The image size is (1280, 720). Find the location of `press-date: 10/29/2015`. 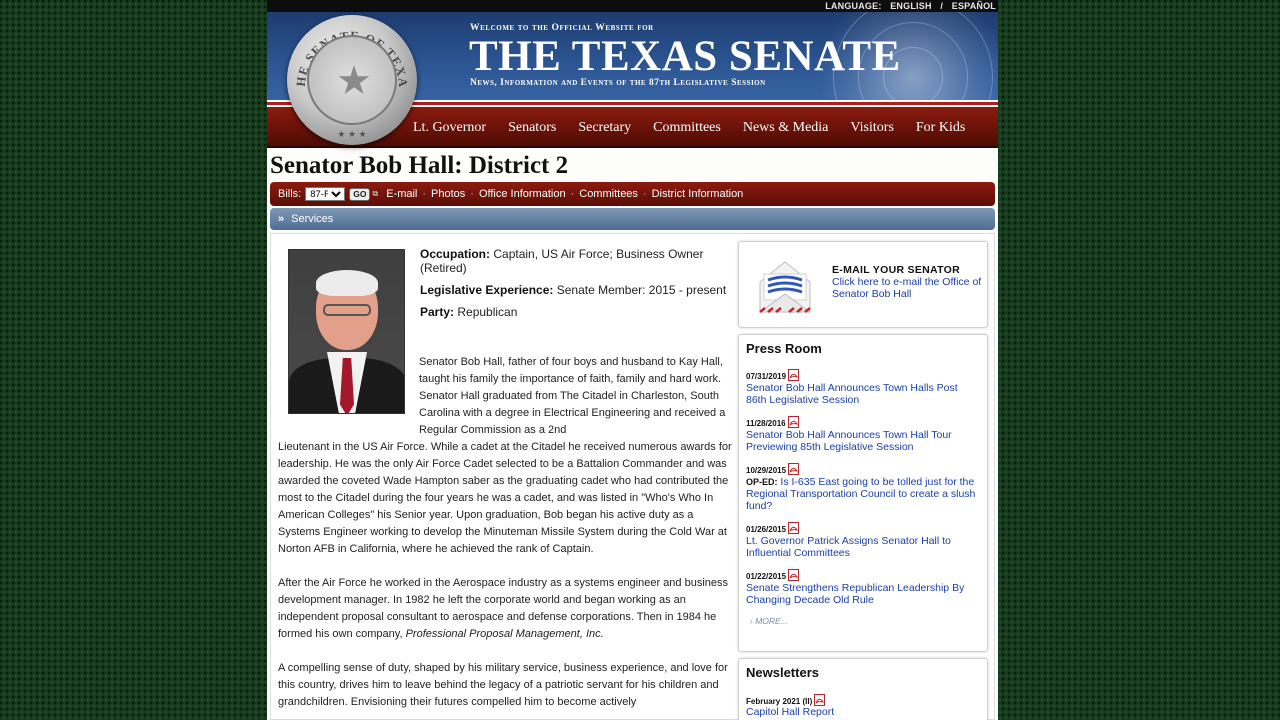

press-date: 10/29/2015 is located at coordinates (766, 470).